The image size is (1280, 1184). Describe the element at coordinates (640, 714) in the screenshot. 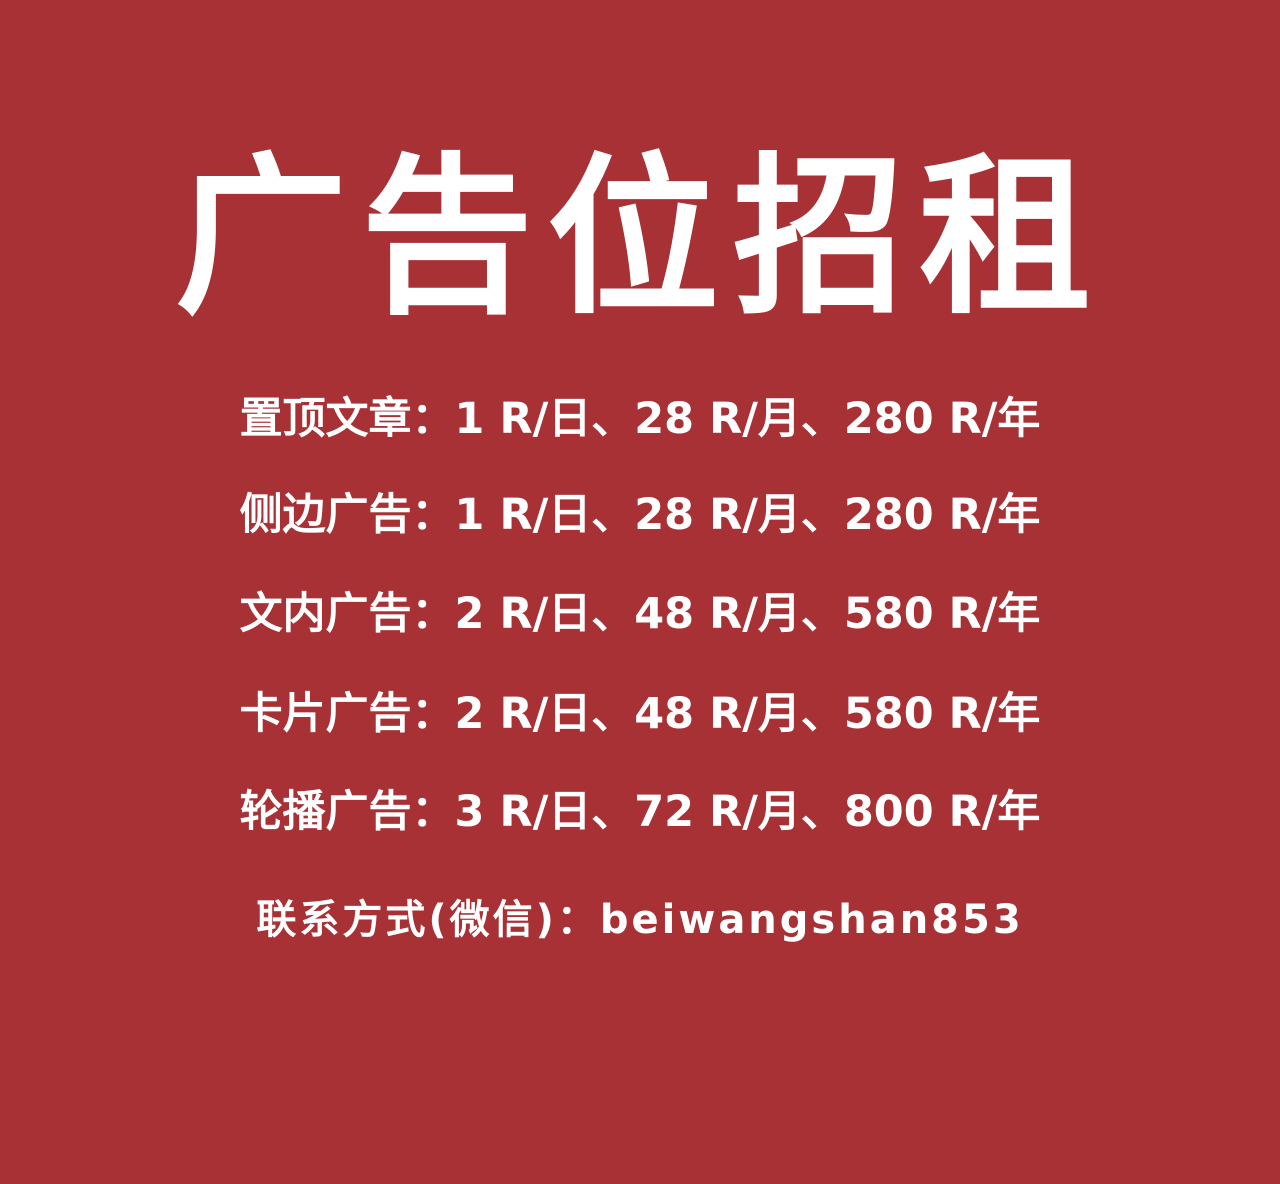

I see `price-row-card-ad: 卡片广告：2 R/日、48 R/月、580 R/年` at that location.